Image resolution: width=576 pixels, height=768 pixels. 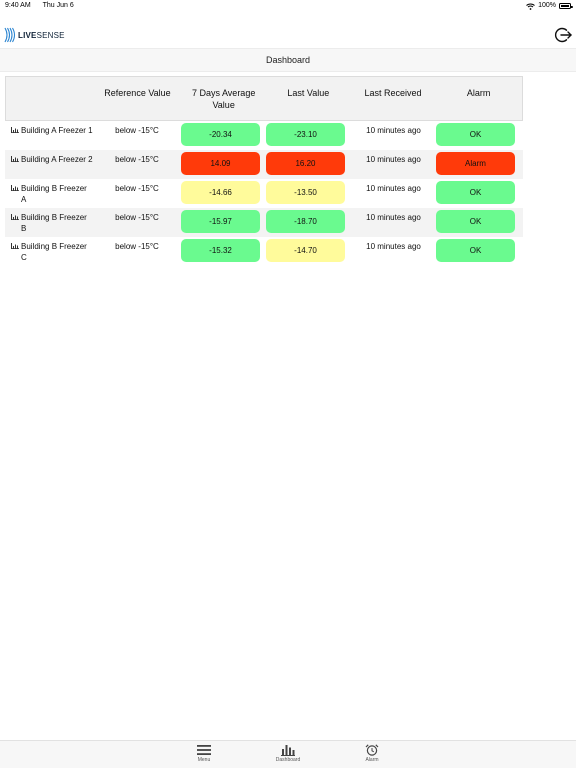 I want to click on sensor-name: Building B Freezer A, so click(x=57, y=195).